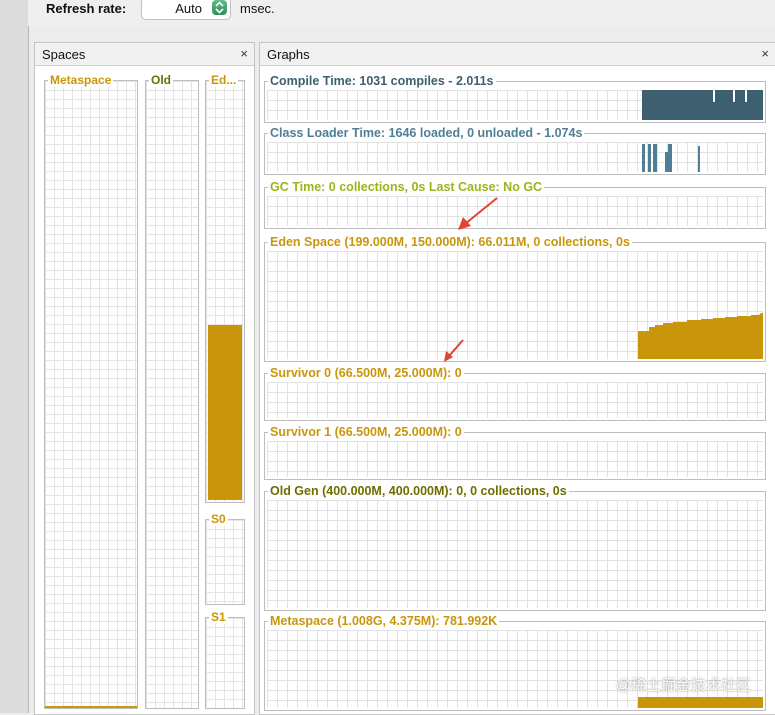 This screenshot has width=775, height=715. What do you see at coordinates (161, 80) in the screenshot?
I see `old-column-label: Old` at bounding box center [161, 80].